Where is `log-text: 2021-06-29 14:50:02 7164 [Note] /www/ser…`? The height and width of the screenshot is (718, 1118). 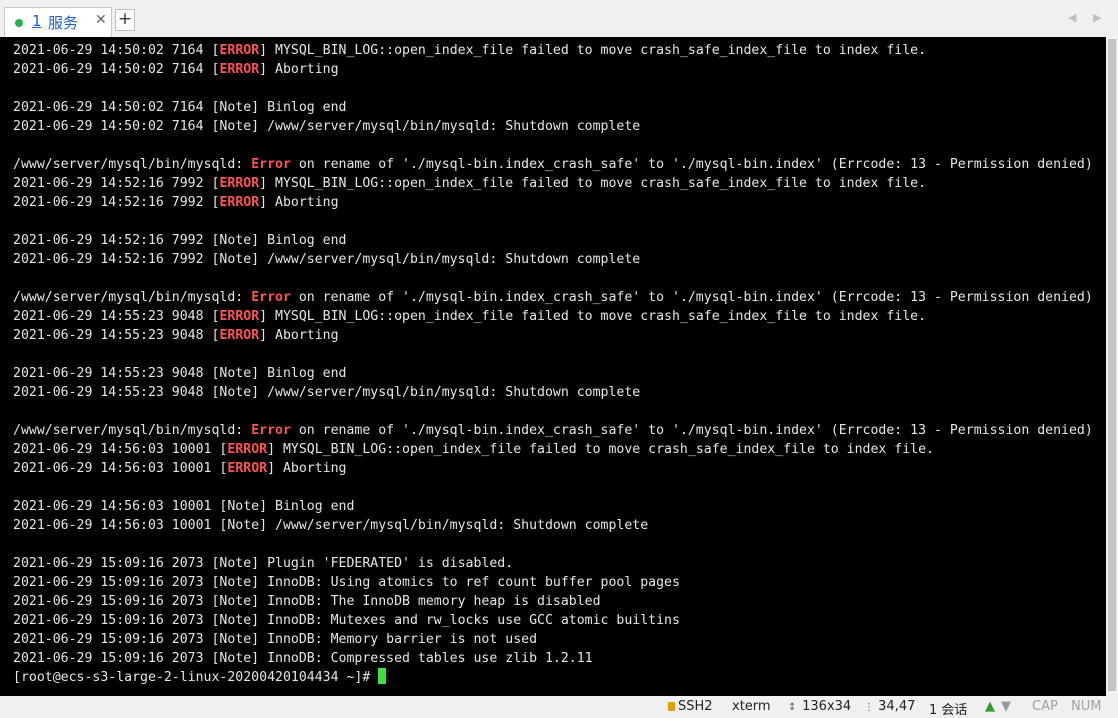 log-text: 2021-06-29 14:50:02 7164 [Note] /www/ser… is located at coordinates (327, 126).